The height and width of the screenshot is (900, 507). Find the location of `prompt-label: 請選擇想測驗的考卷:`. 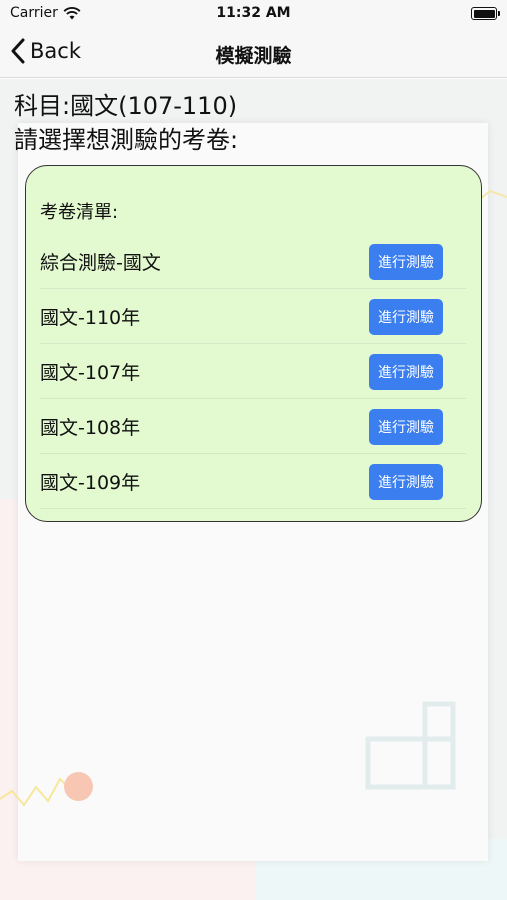

prompt-label: 請選擇想測驗的考卷: is located at coordinates (126, 140).